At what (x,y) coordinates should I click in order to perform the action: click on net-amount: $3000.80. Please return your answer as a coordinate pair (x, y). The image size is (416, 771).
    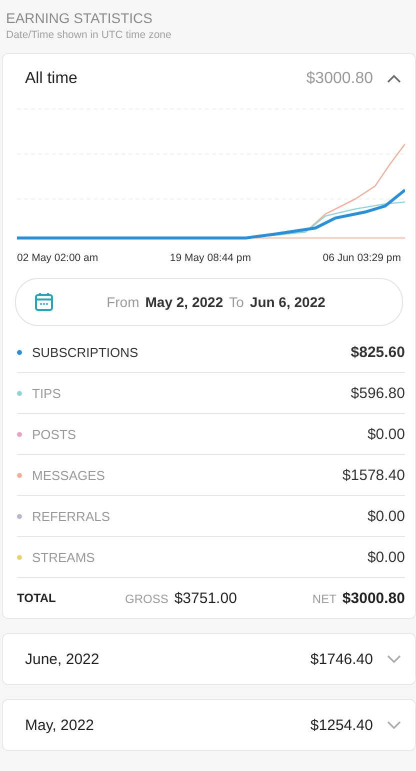
    Looking at the image, I should click on (373, 598).